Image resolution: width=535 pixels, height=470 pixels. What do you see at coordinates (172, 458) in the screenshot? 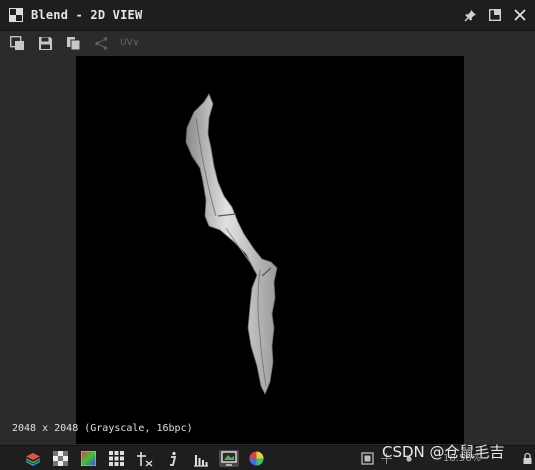
I see `info-icon` at bounding box center [172, 458].